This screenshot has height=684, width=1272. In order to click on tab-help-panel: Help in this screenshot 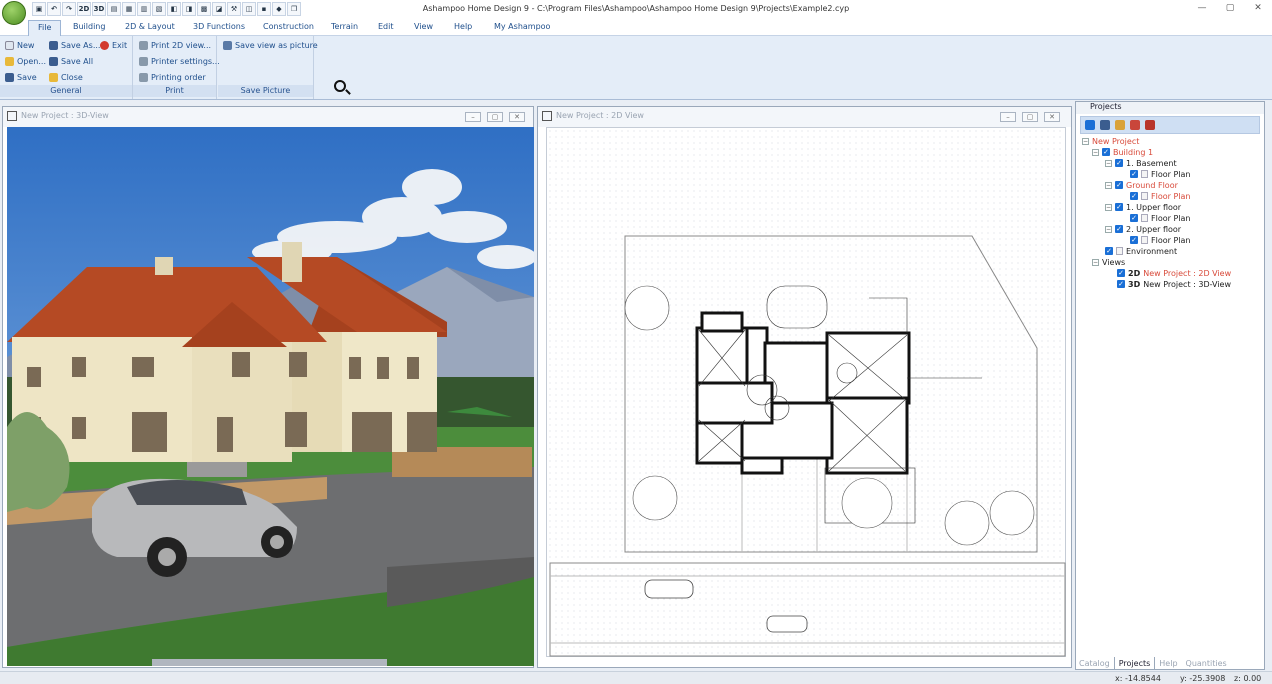, I will do `click(1168, 663)`.